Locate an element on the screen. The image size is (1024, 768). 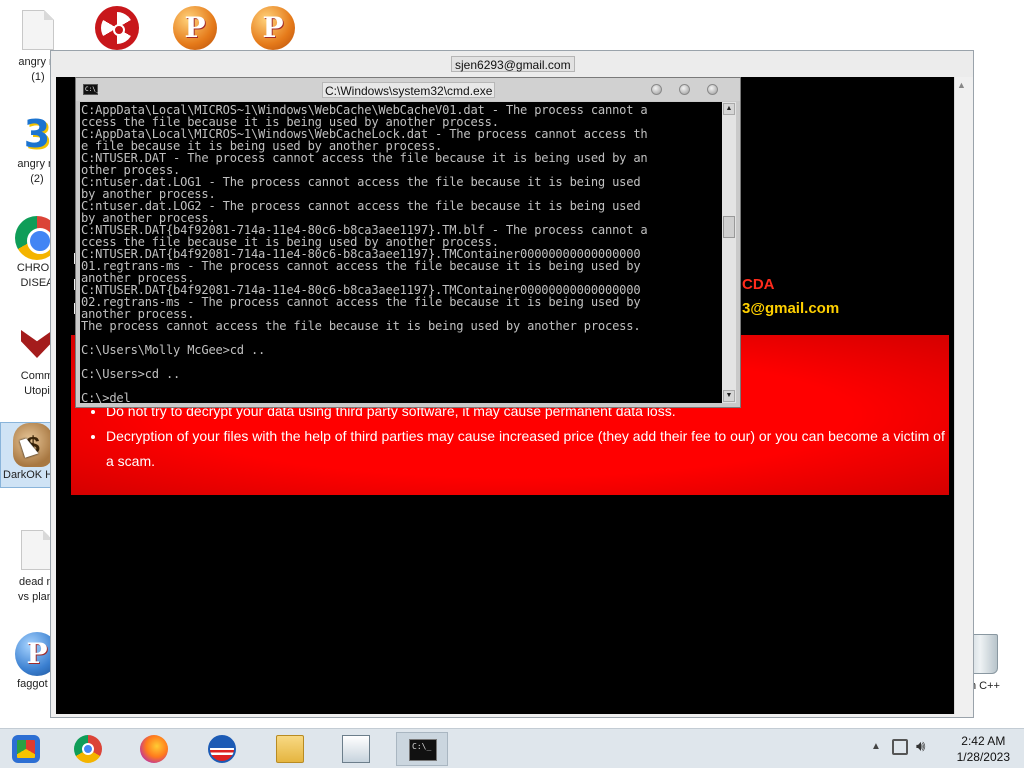
cmd-titlebar: C:\_ C:\Windows\system32\cmd.exe is located at coordinates (408, 89).